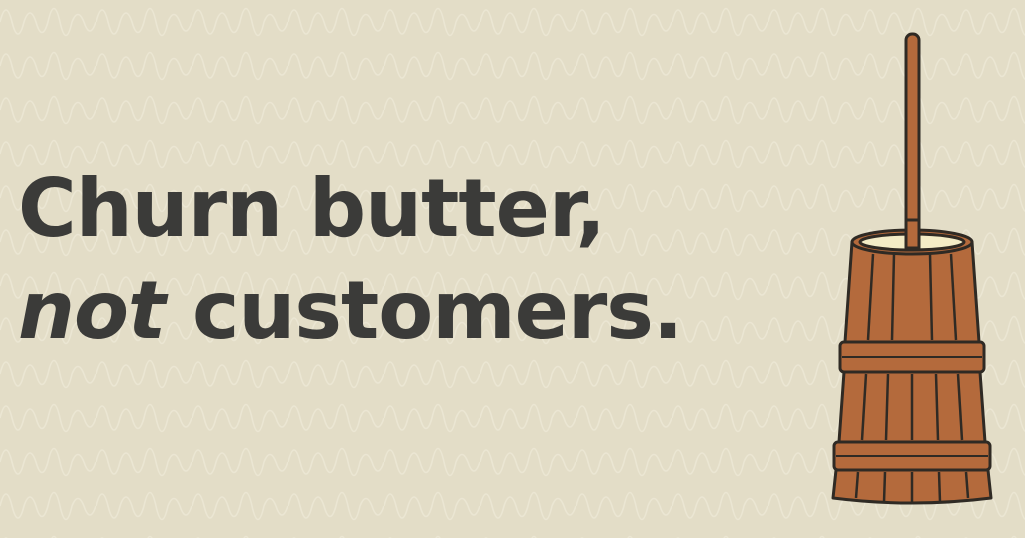  I want to click on headline-line-2: not customers., so click(350, 311).